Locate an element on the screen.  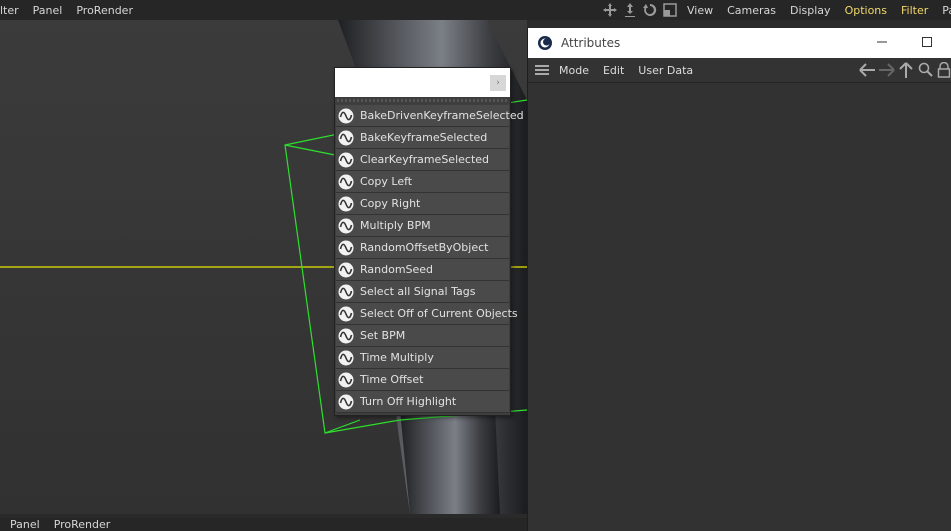
command-list-item: ClearKeyframeSelected is located at coordinates (422, 160).